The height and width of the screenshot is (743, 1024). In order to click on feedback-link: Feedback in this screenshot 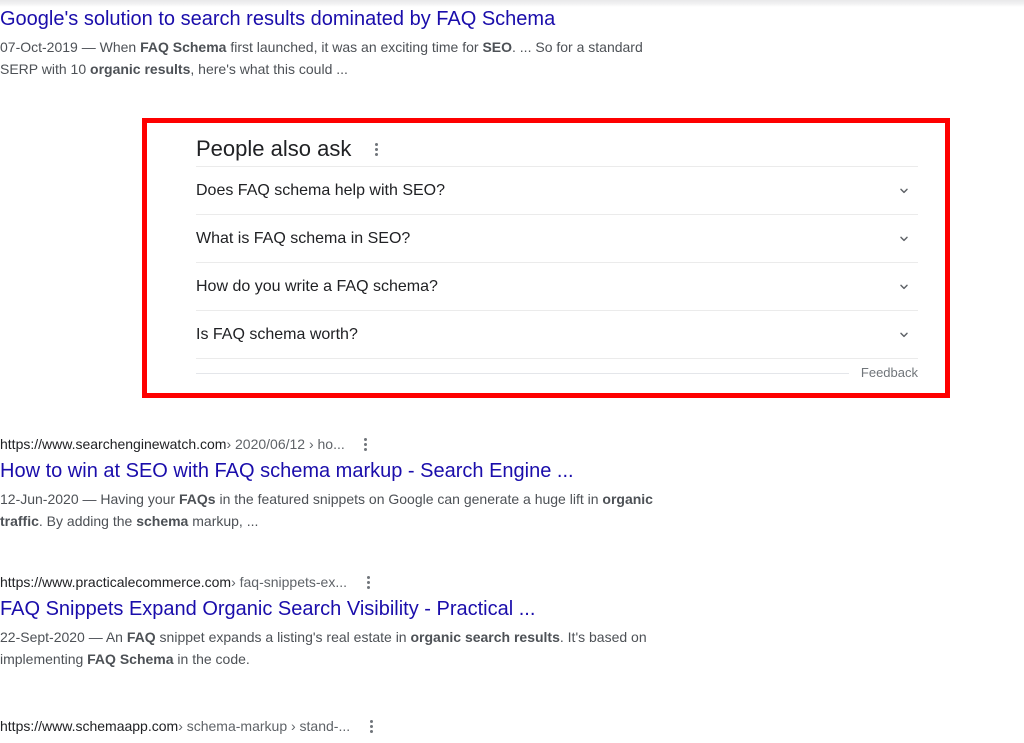, I will do `click(889, 373)`.